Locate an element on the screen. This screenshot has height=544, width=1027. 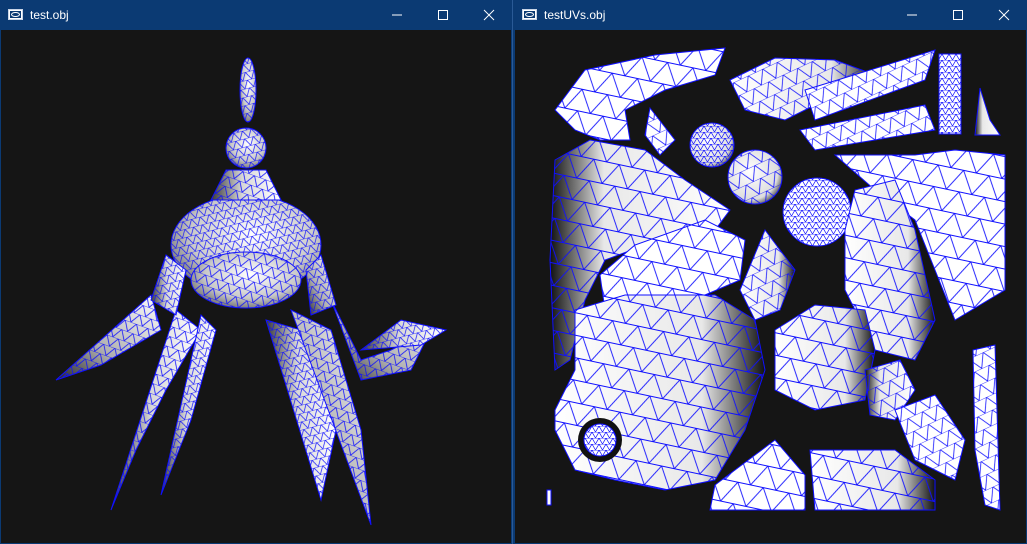
title-bar: testUVs.obj is located at coordinates (770, 15).